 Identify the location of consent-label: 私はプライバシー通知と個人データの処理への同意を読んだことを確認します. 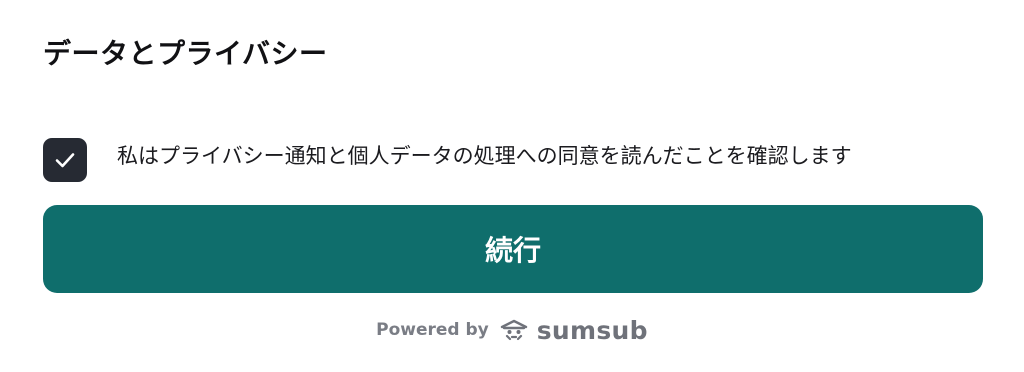
(484, 156).